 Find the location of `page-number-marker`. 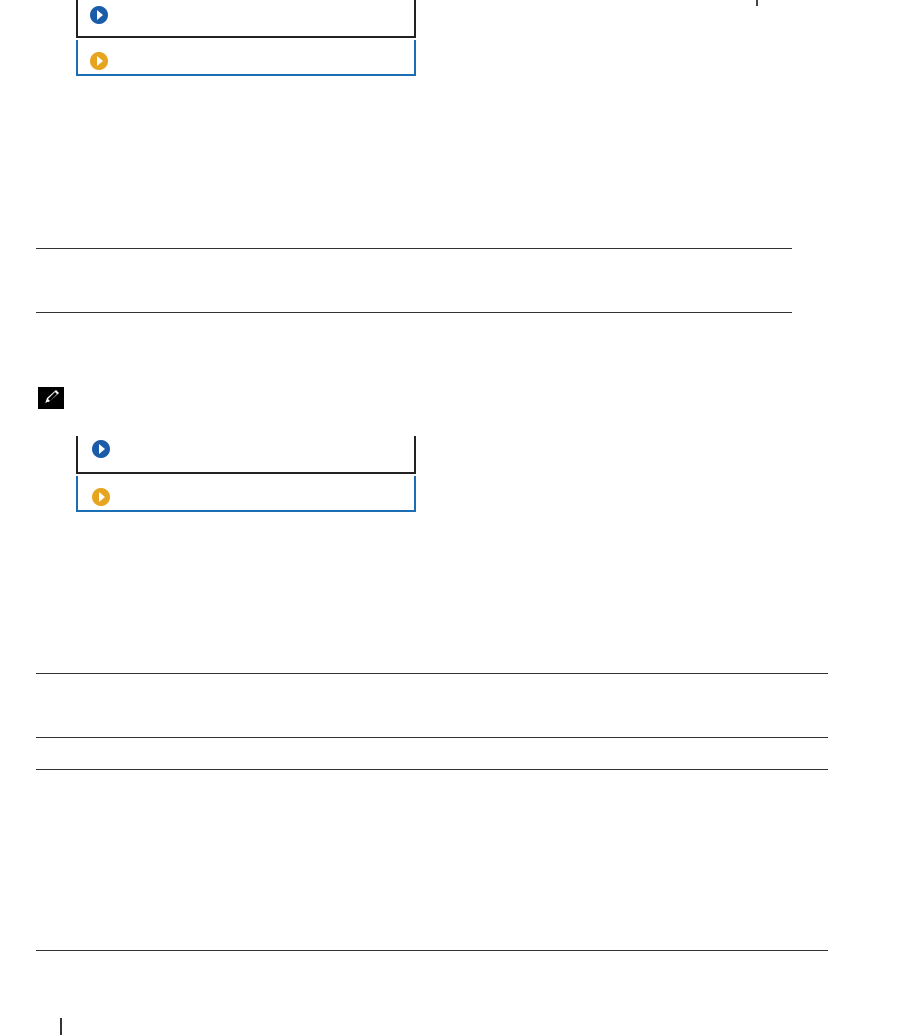

page-number-marker is located at coordinates (61, 1026).